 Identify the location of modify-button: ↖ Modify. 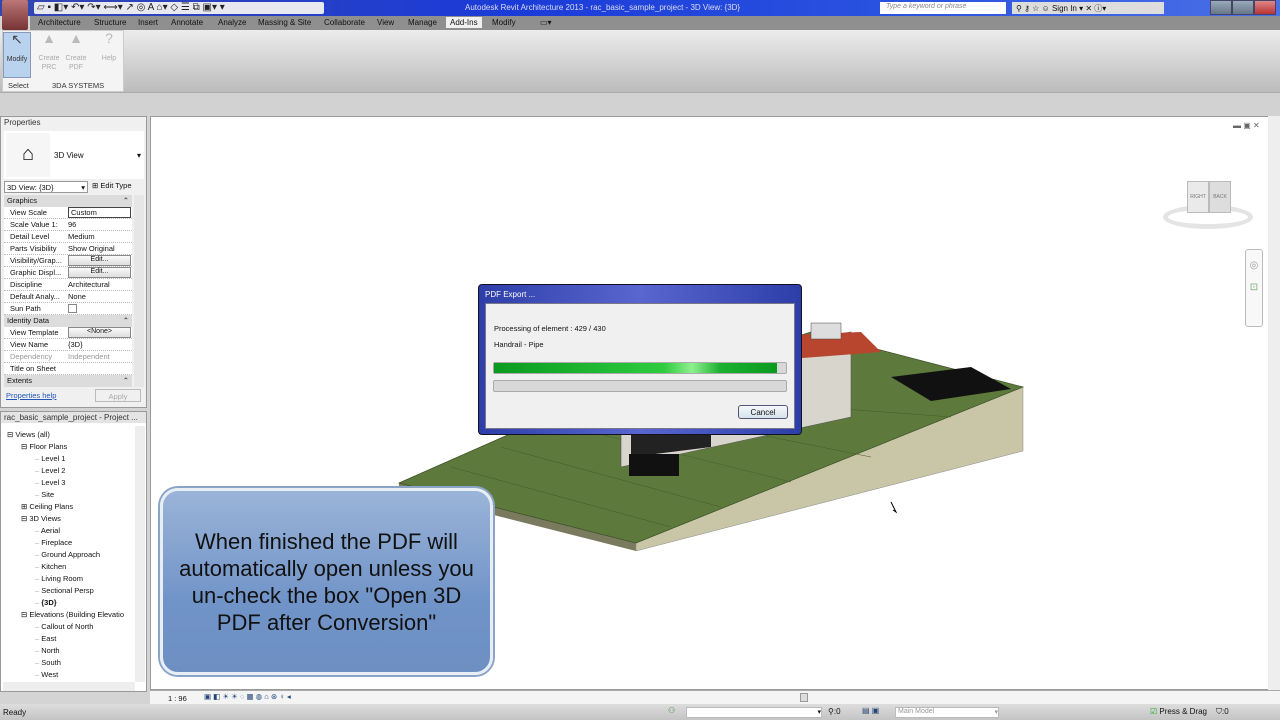
(17, 55).